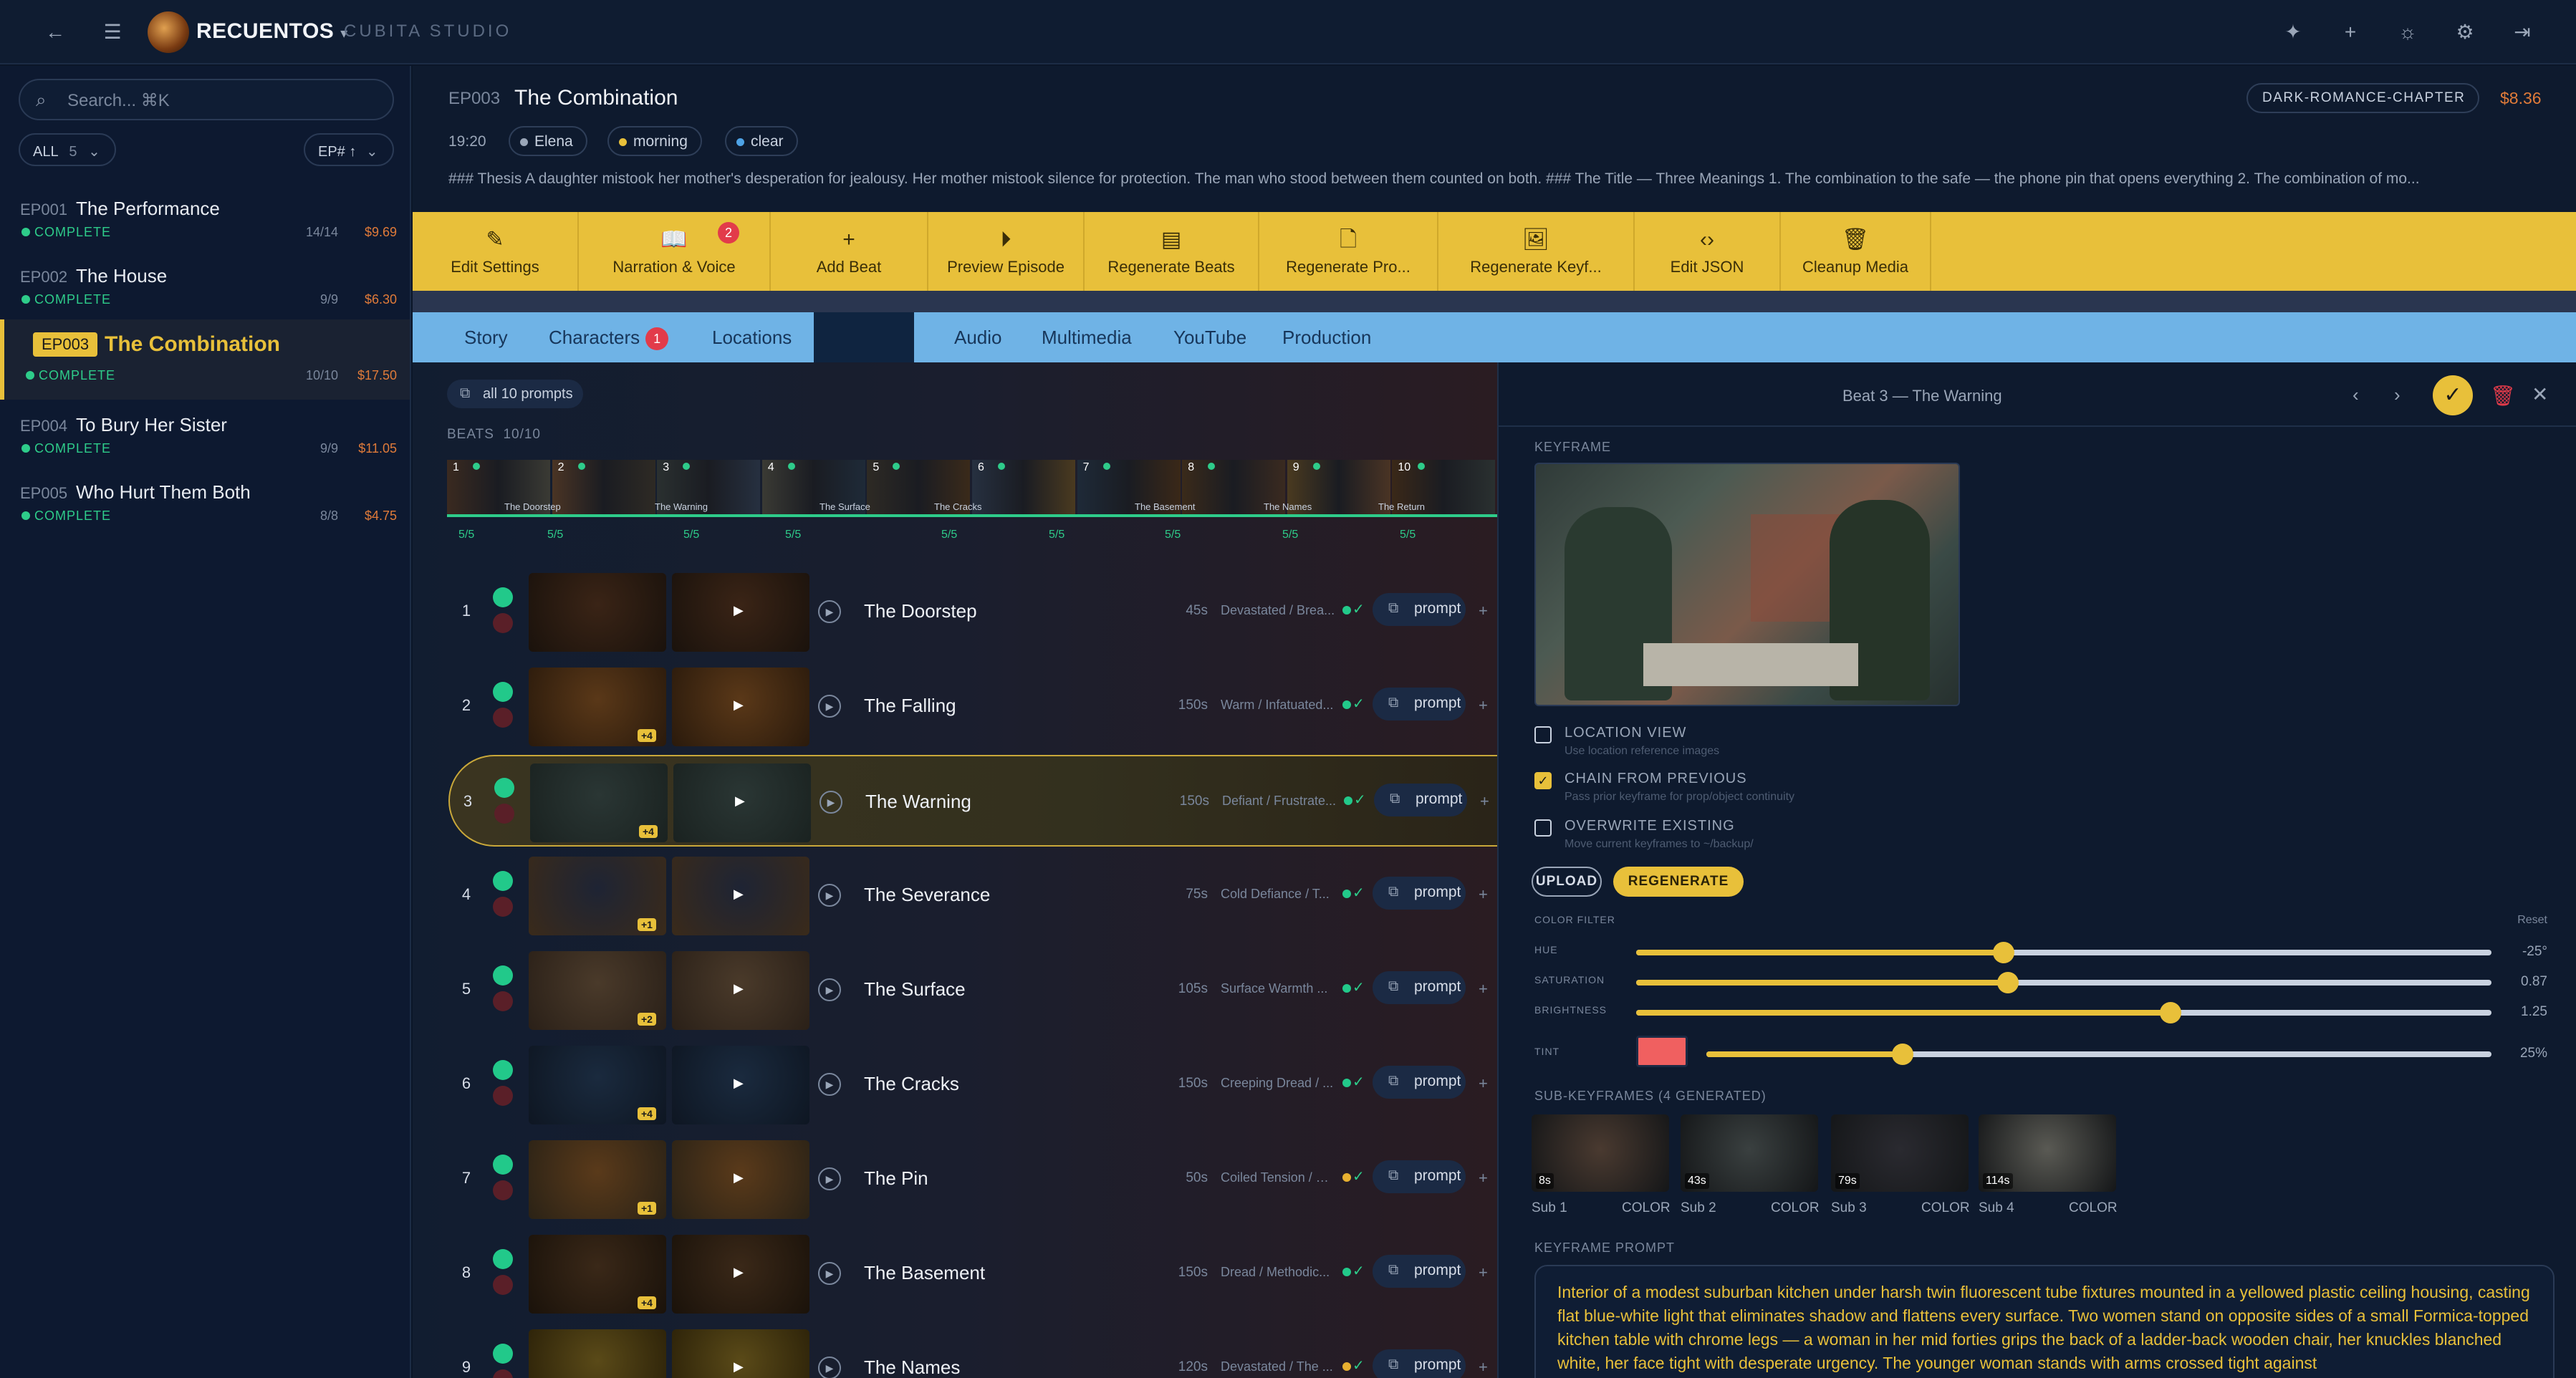 The height and width of the screenshot is (1378, 2576). I want to click on sun-icon: ☼, so click(2407, 32).